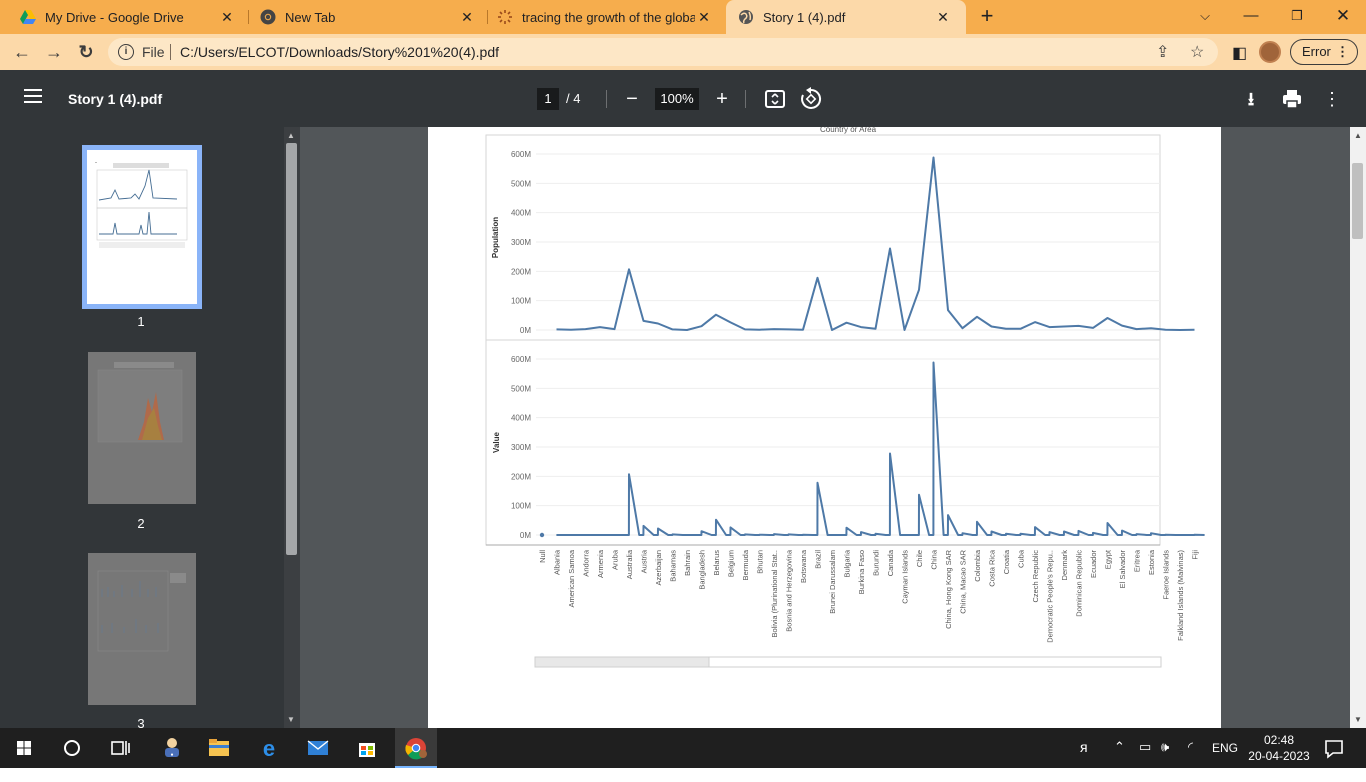  What do you see at coordinates (615, 559) in the screenshot?
I see `x-tick-label: Aruba` at bounding box center [615, 559].